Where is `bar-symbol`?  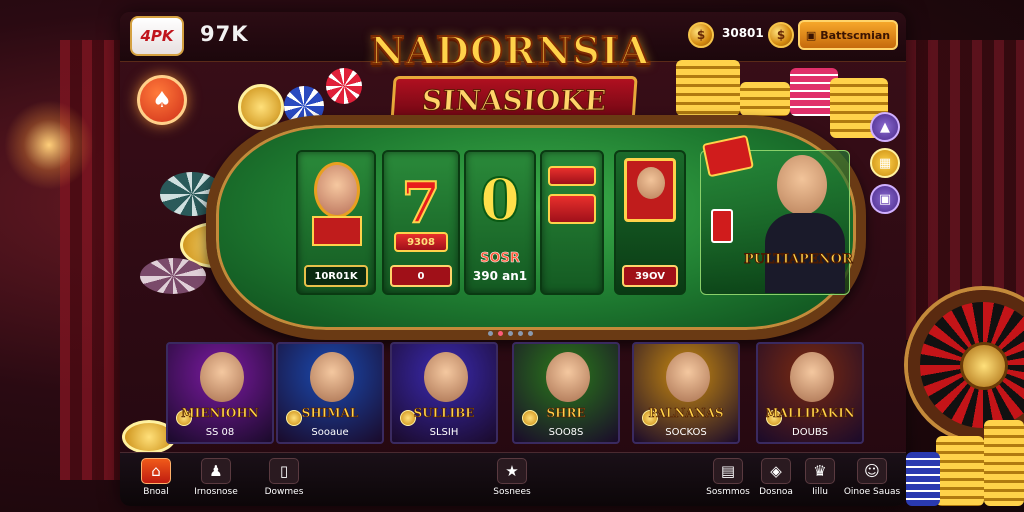
bar-symbol is located at coordinates (572, 176).